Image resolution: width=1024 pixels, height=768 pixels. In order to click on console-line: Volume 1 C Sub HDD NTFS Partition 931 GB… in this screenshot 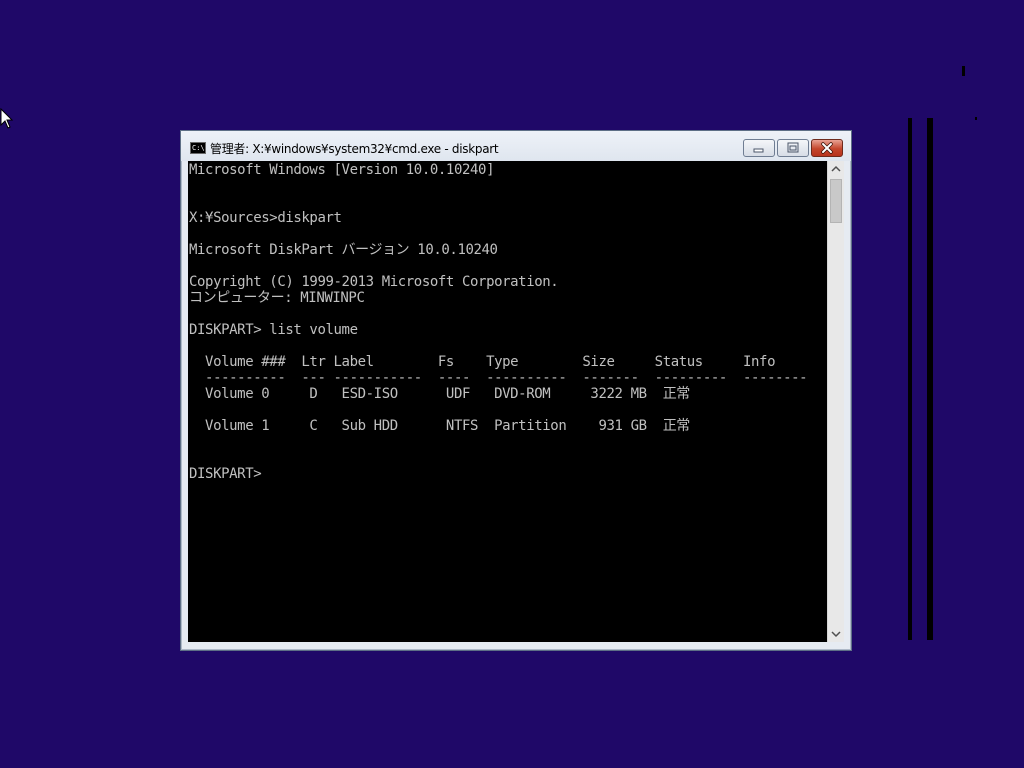, I will do `click(439, 426)`.